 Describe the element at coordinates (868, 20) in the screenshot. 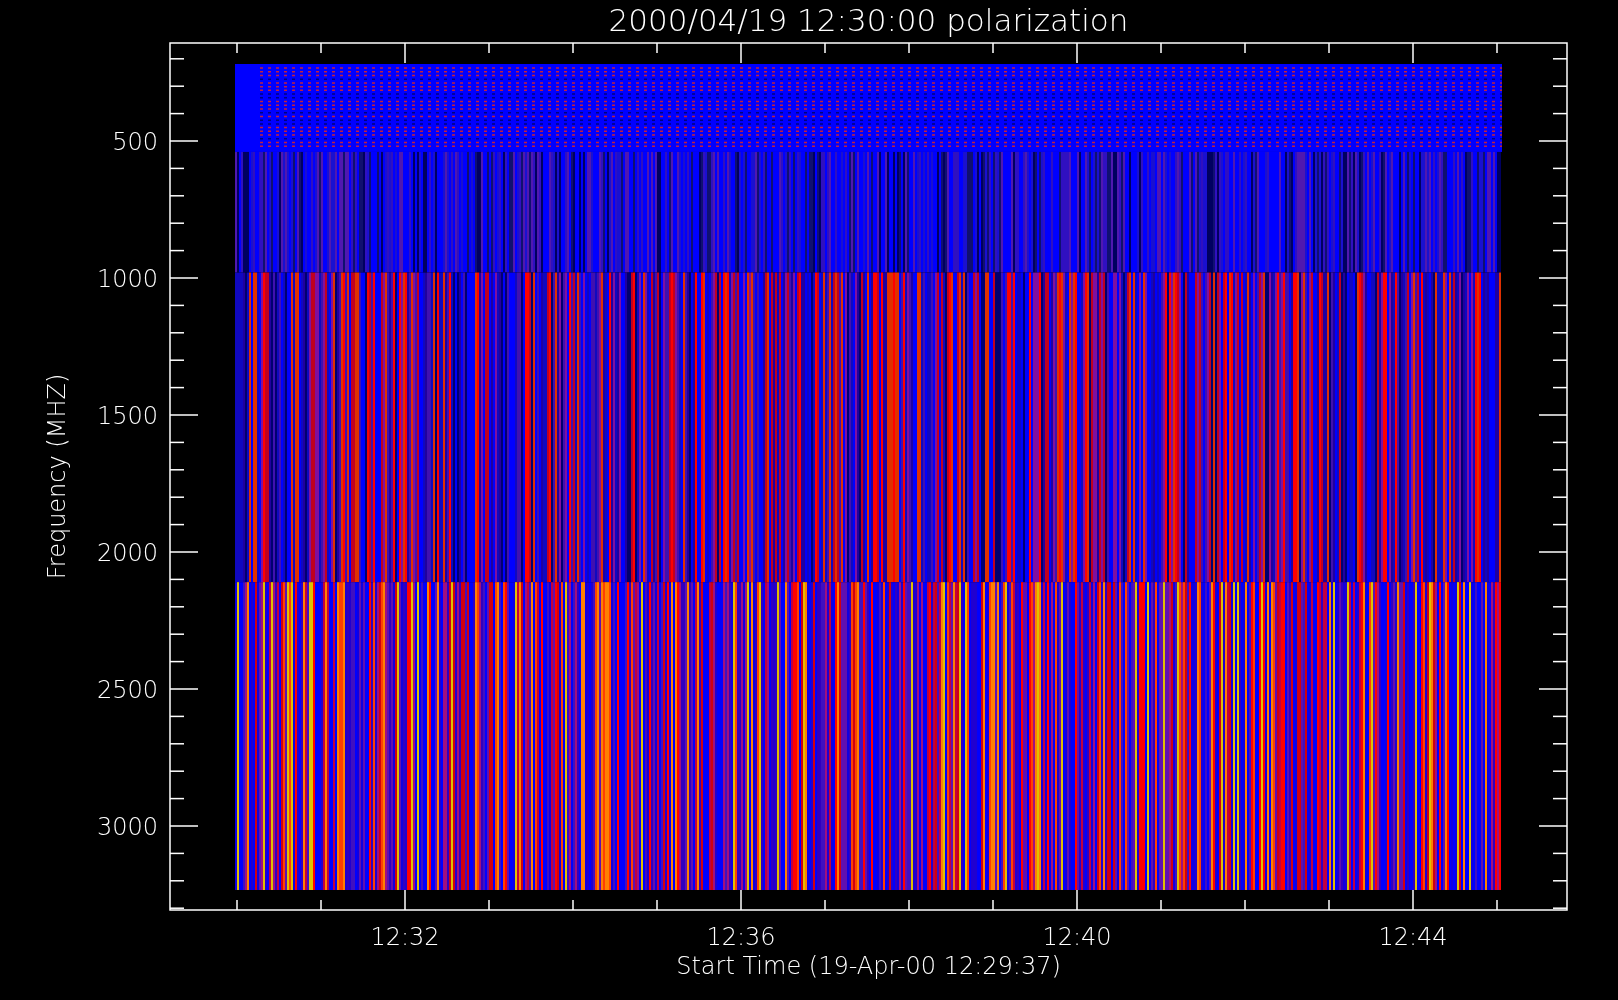

I see `plot-title: 2000/04/19 12:30:00 polarization` at that location.